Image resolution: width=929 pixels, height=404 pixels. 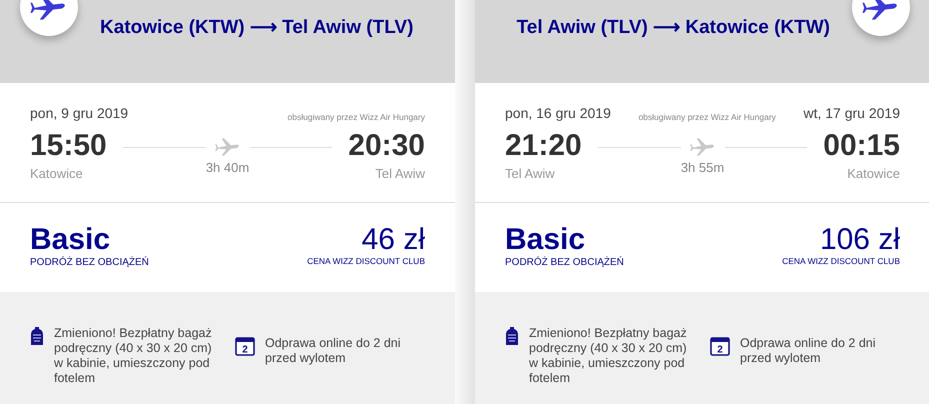 I want to click on flight-duration: 3h 40m, so click(x=228, y=168).